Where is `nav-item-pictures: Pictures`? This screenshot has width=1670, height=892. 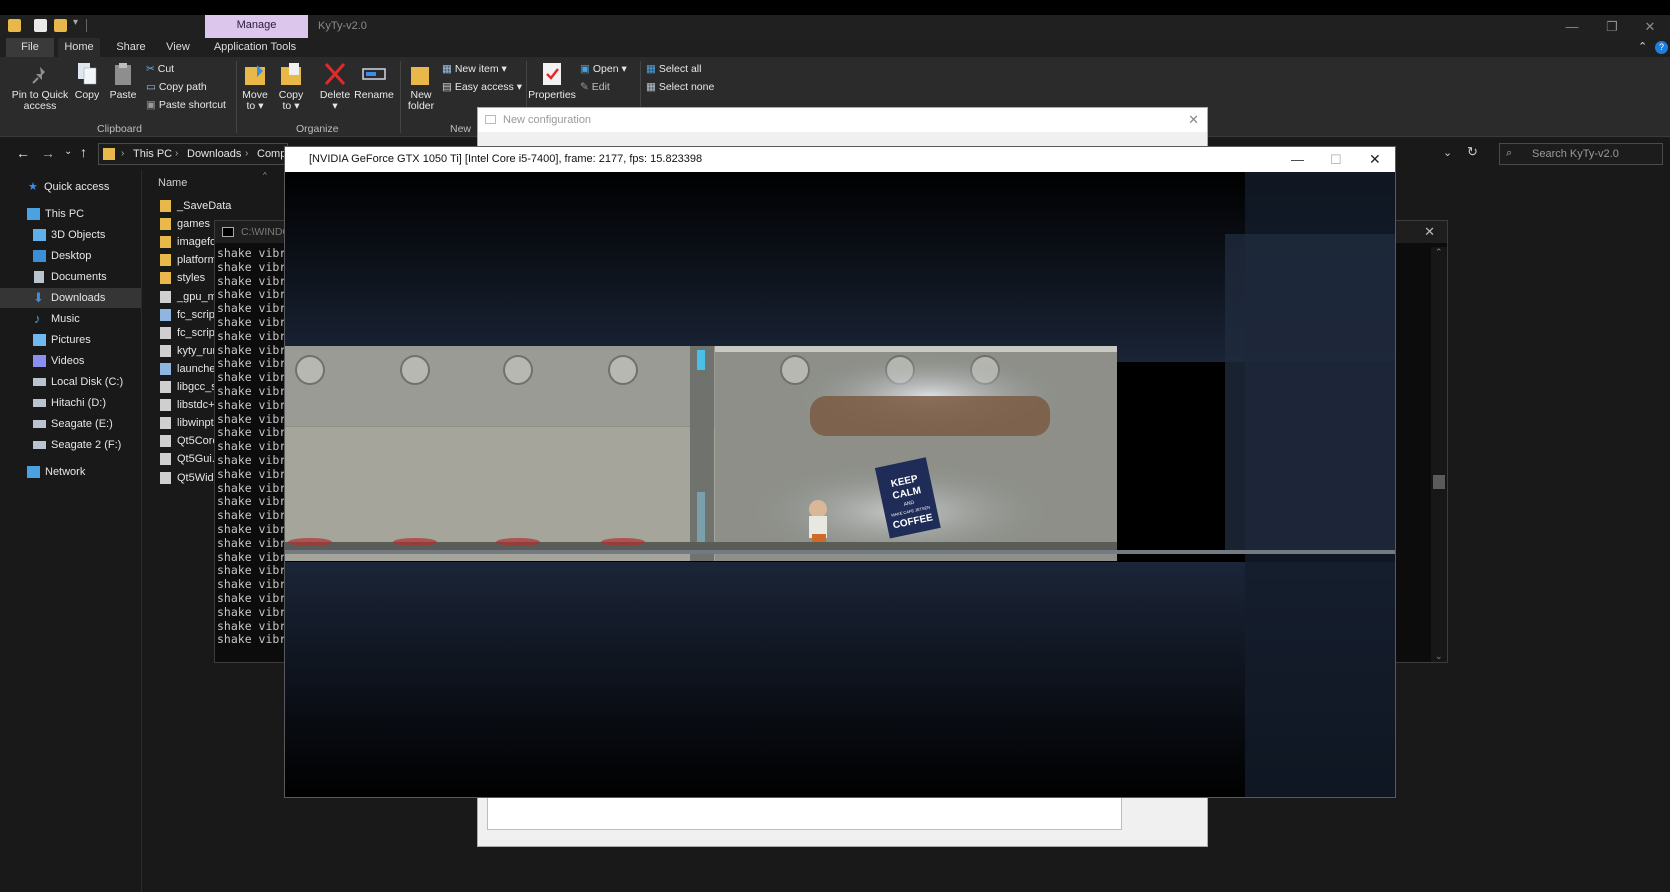 nav-item-pictures: Pictures is located at coordinates (70, 340).